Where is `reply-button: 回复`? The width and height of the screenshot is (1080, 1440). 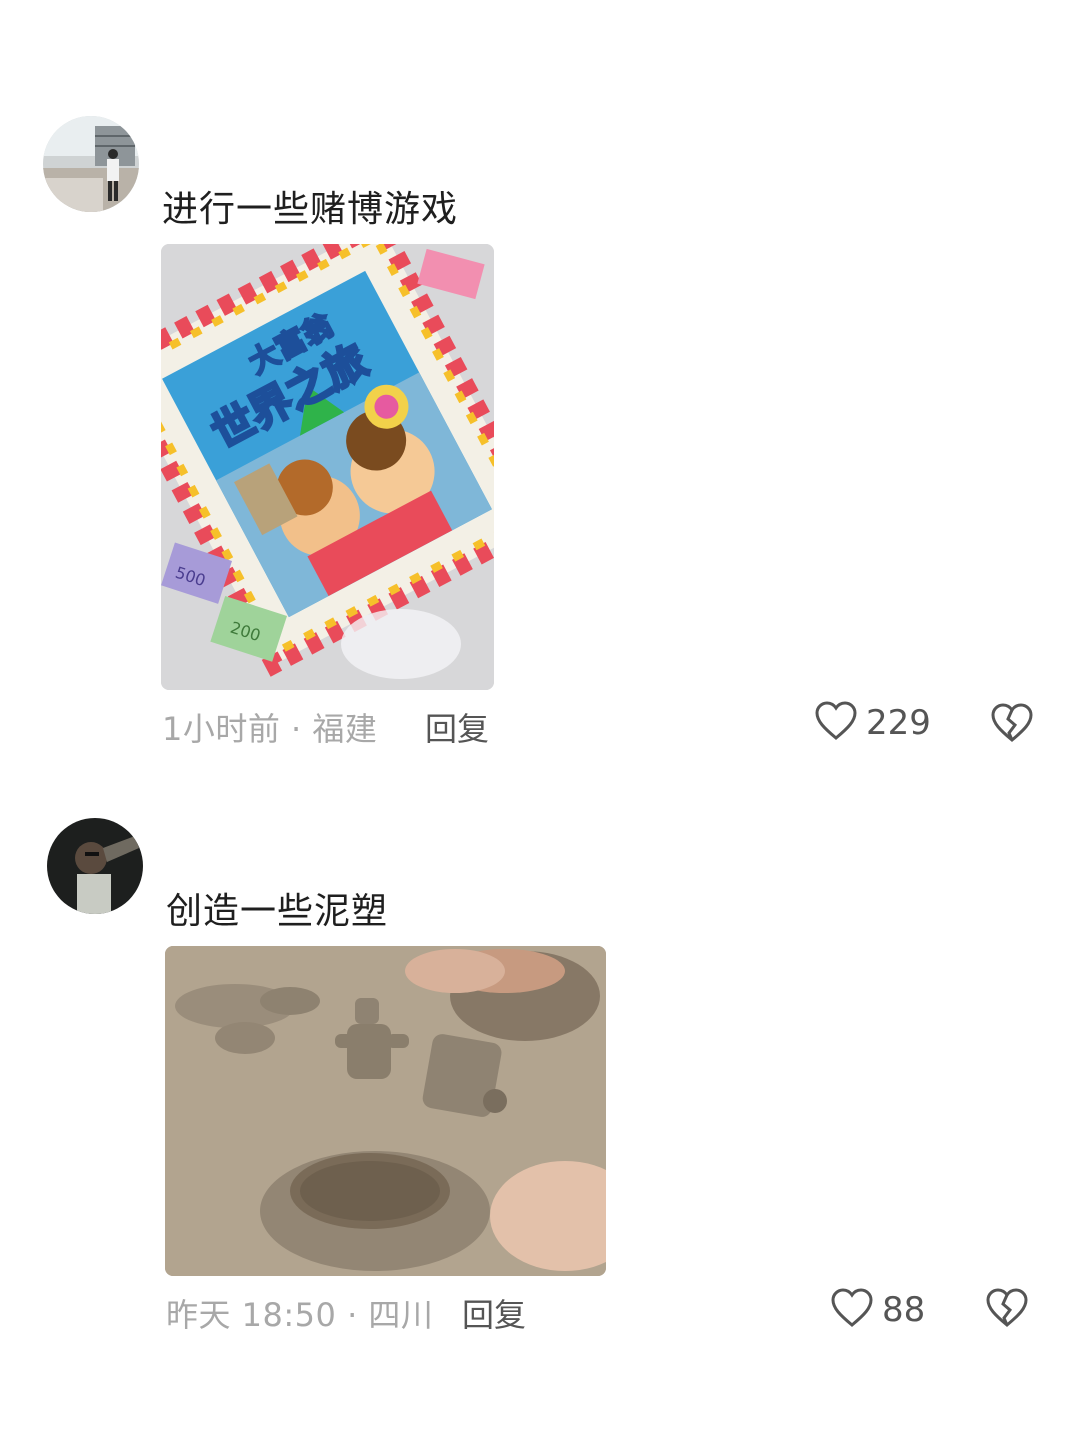 reply-button: 回复 is located at coordinates (494, 1313).